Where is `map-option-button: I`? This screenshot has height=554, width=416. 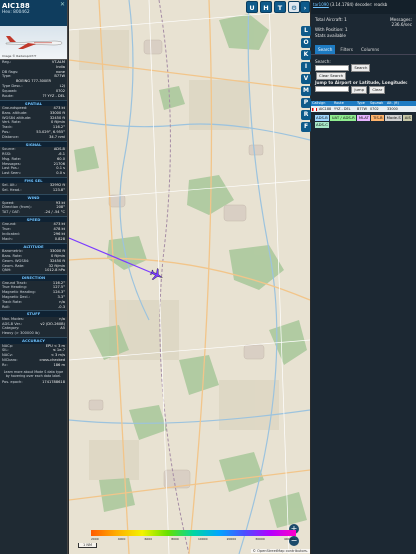
map-option-button: I is located at coordinates (306, 67).